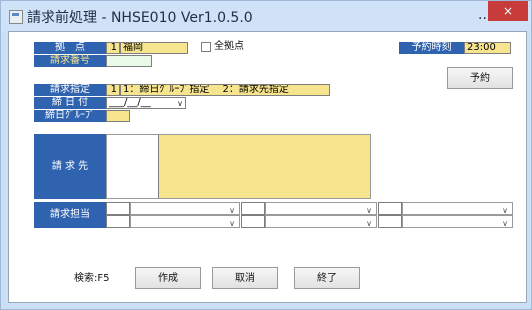  I want to click on kyoten-label: 拠 点, so click(70, 48).